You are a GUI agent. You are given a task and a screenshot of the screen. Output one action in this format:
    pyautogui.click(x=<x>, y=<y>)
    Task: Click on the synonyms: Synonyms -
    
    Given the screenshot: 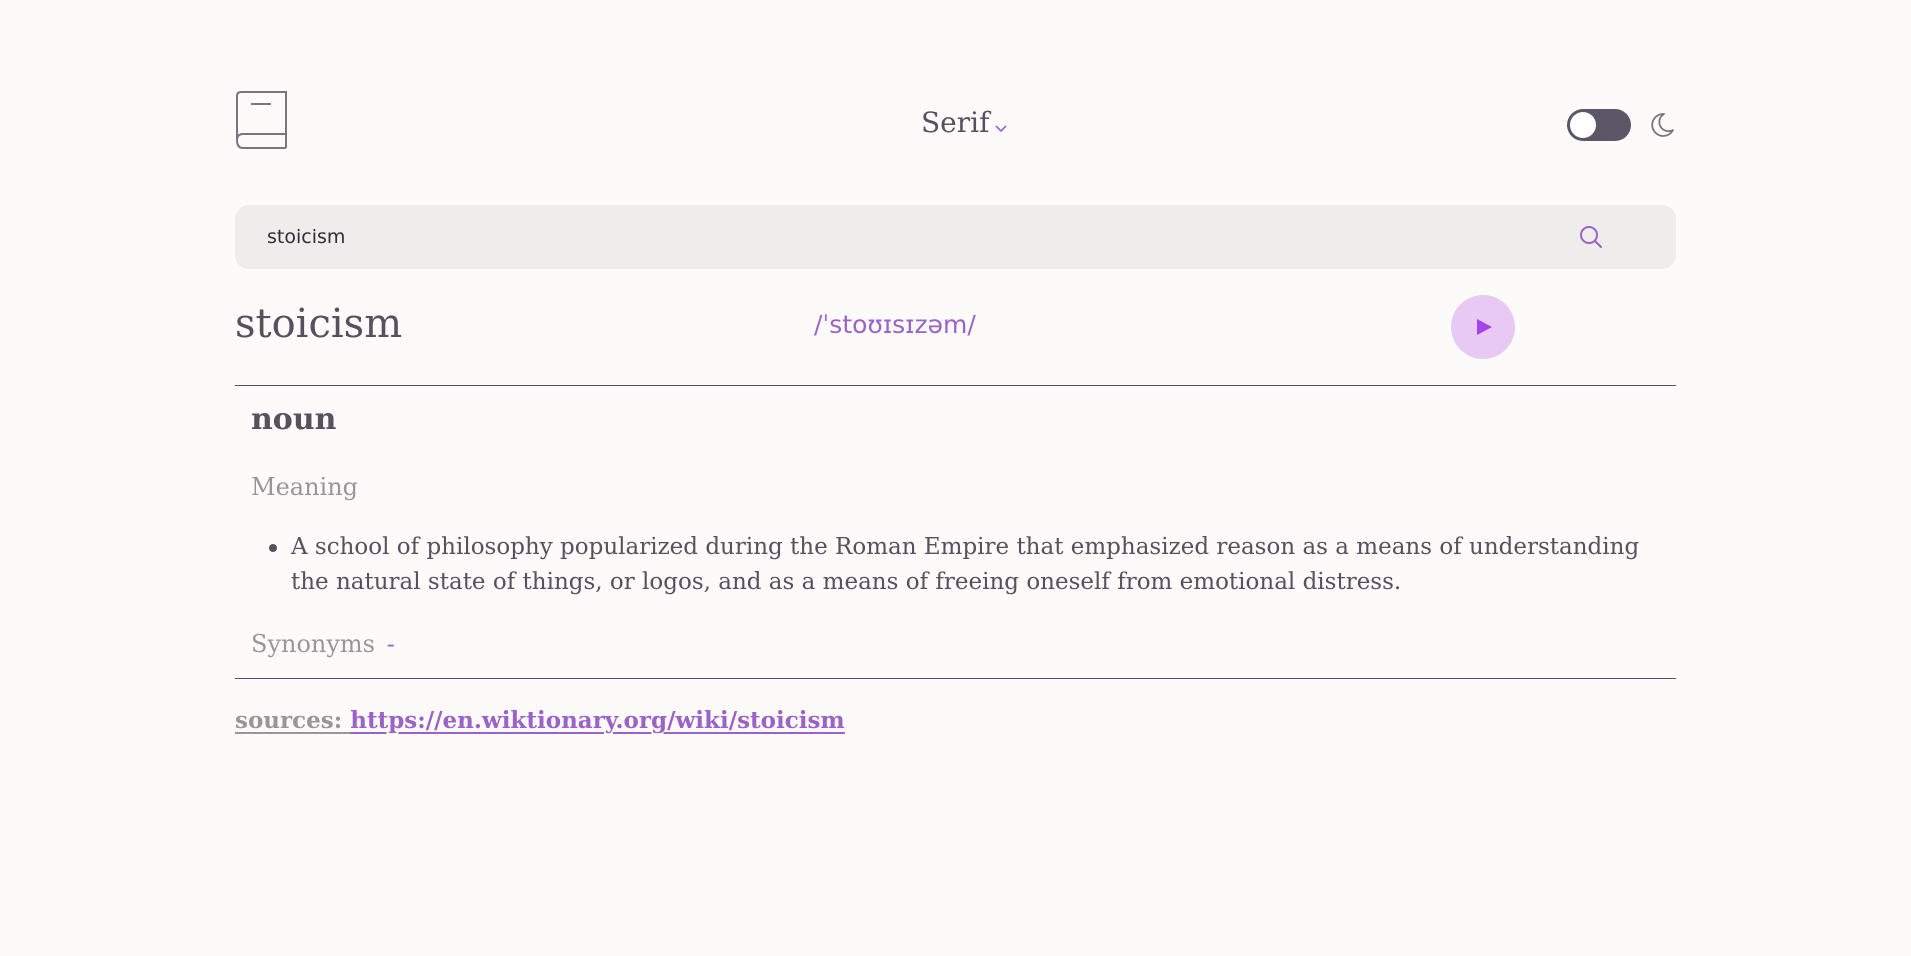 What is the action you would take?
    pyautogui.click(x=323, y=644)
    